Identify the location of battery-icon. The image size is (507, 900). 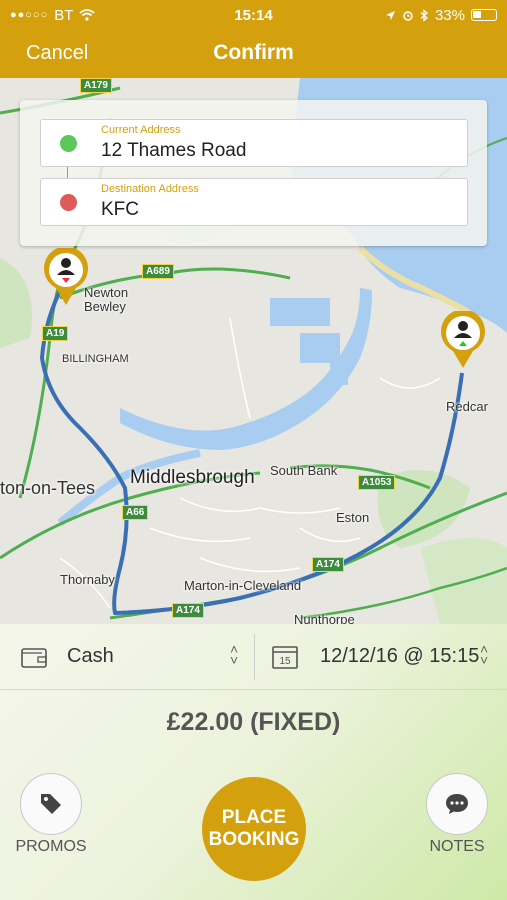
(484, 15).